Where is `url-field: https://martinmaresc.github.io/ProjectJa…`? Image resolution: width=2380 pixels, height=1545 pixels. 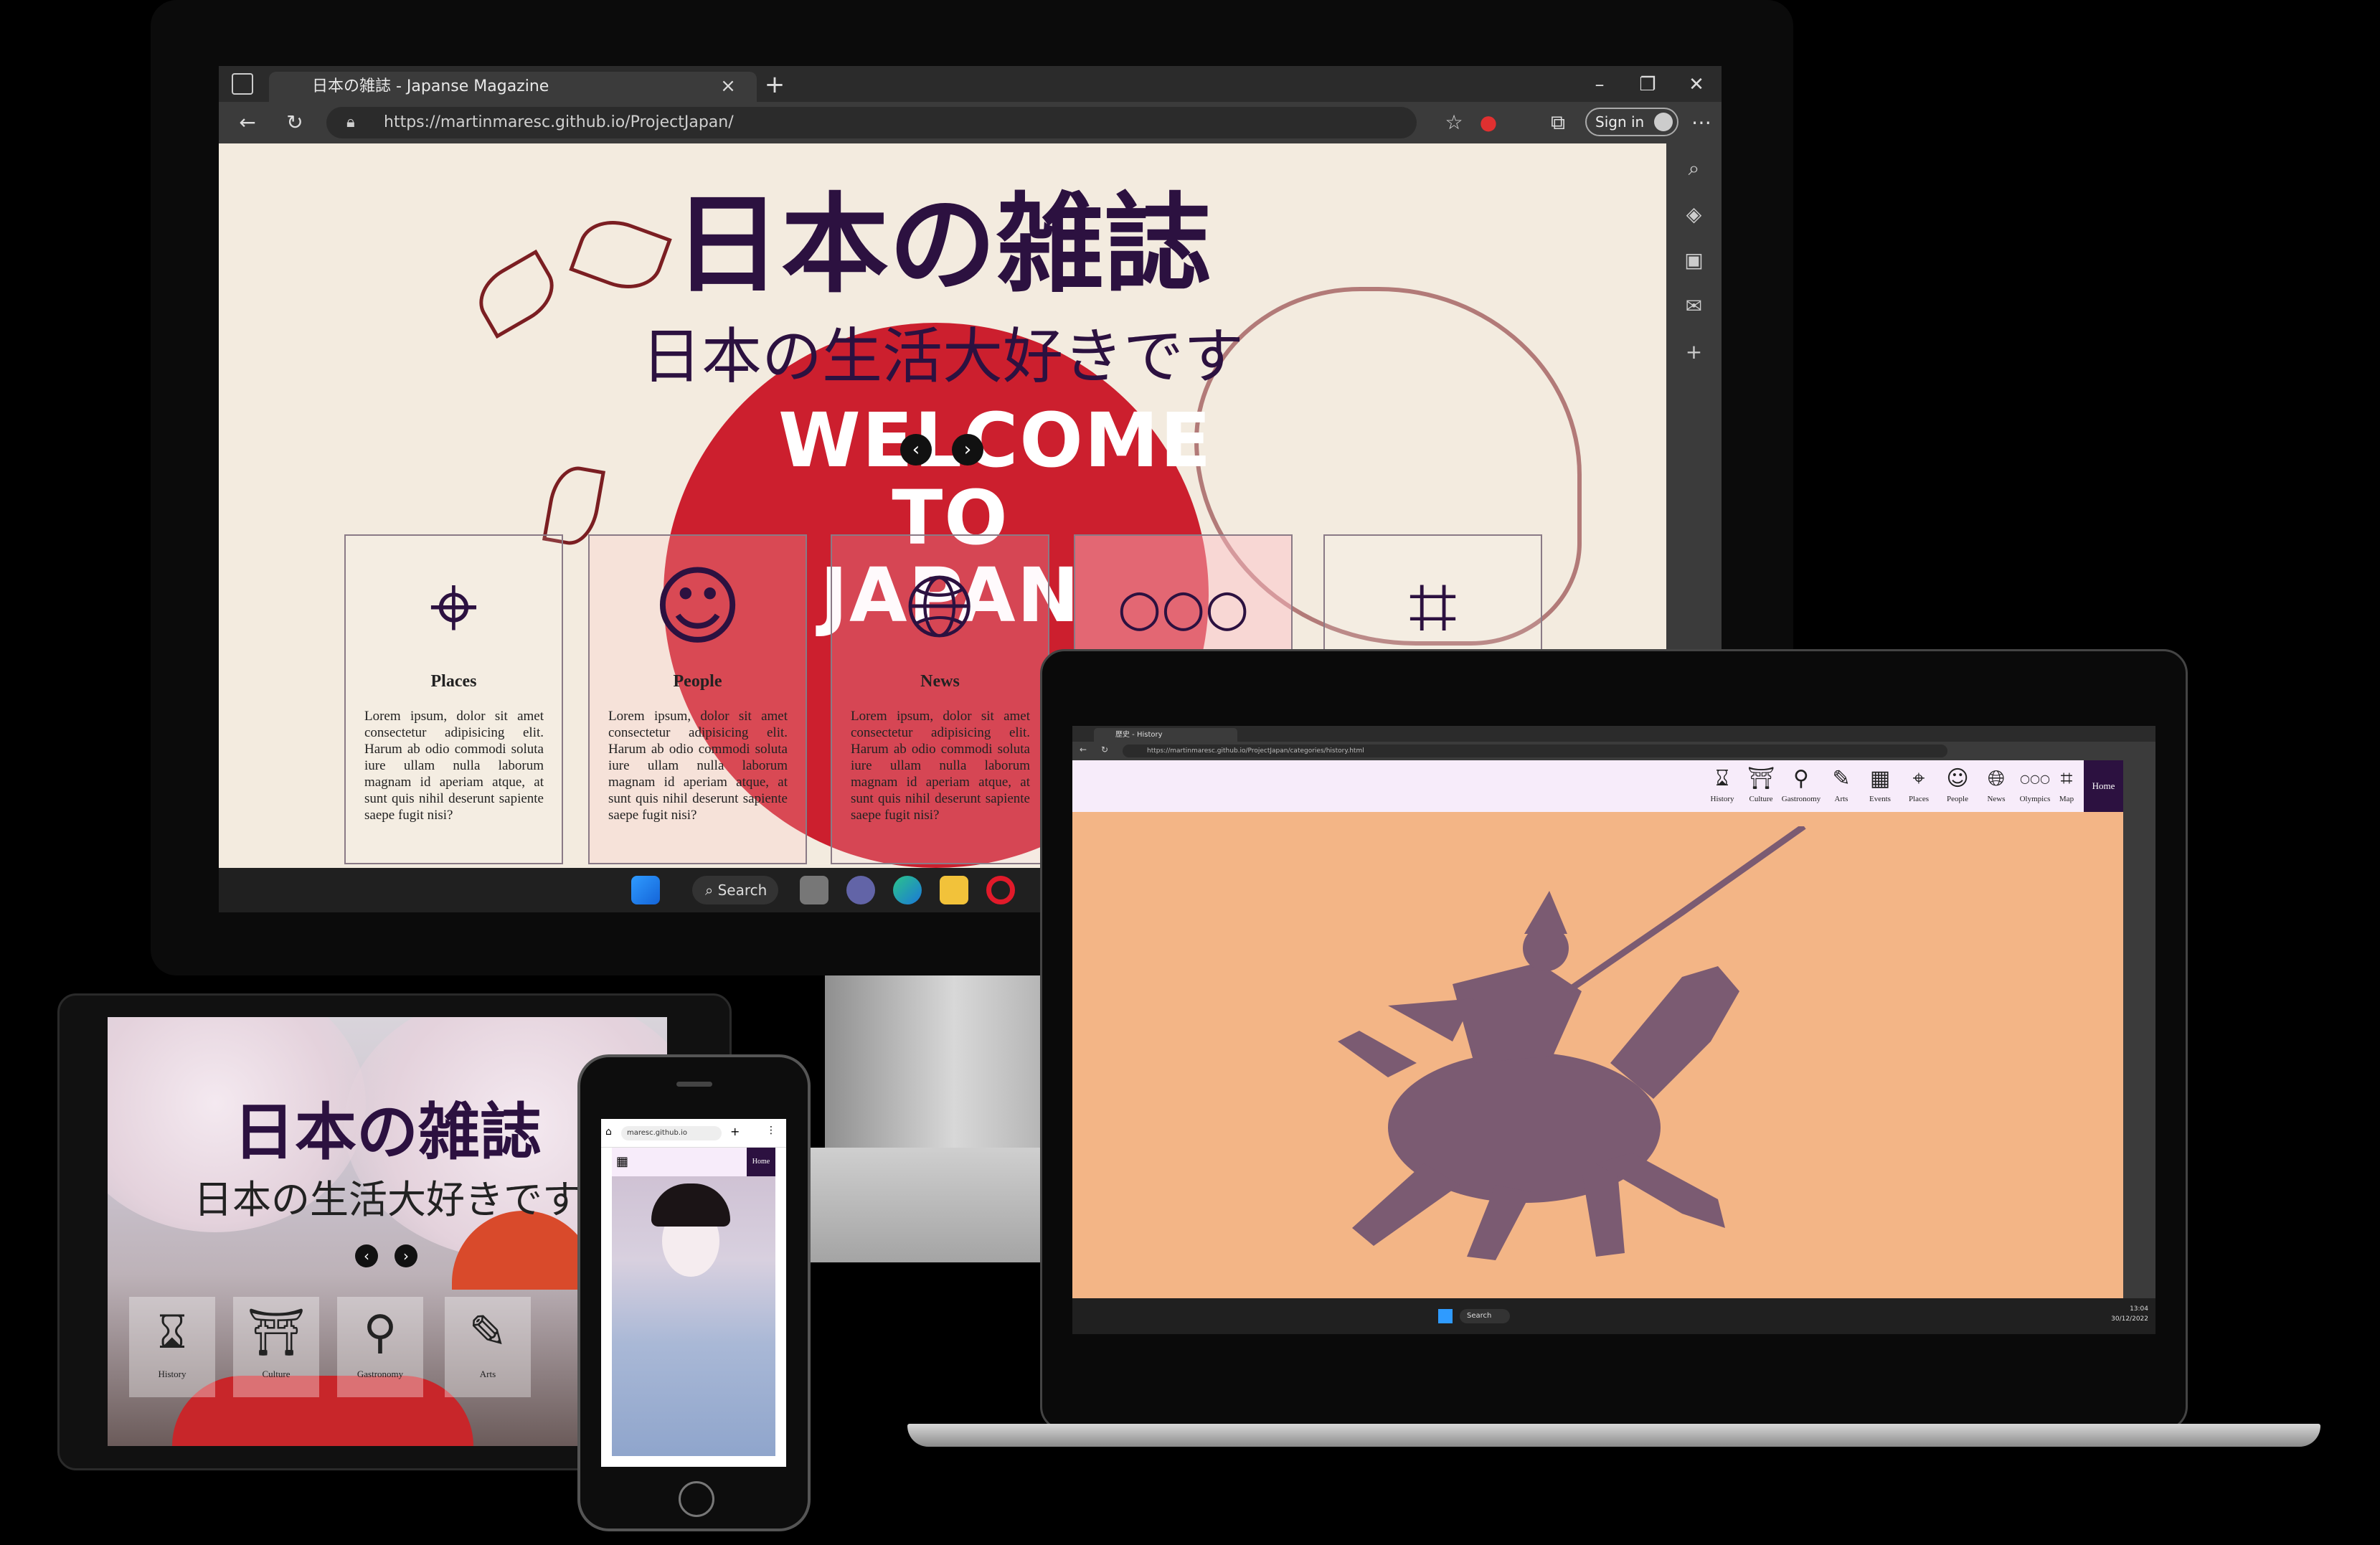 url-field: https://martinmaresc.github.io/ProjectJa… is located at coordinates (1535, 751).